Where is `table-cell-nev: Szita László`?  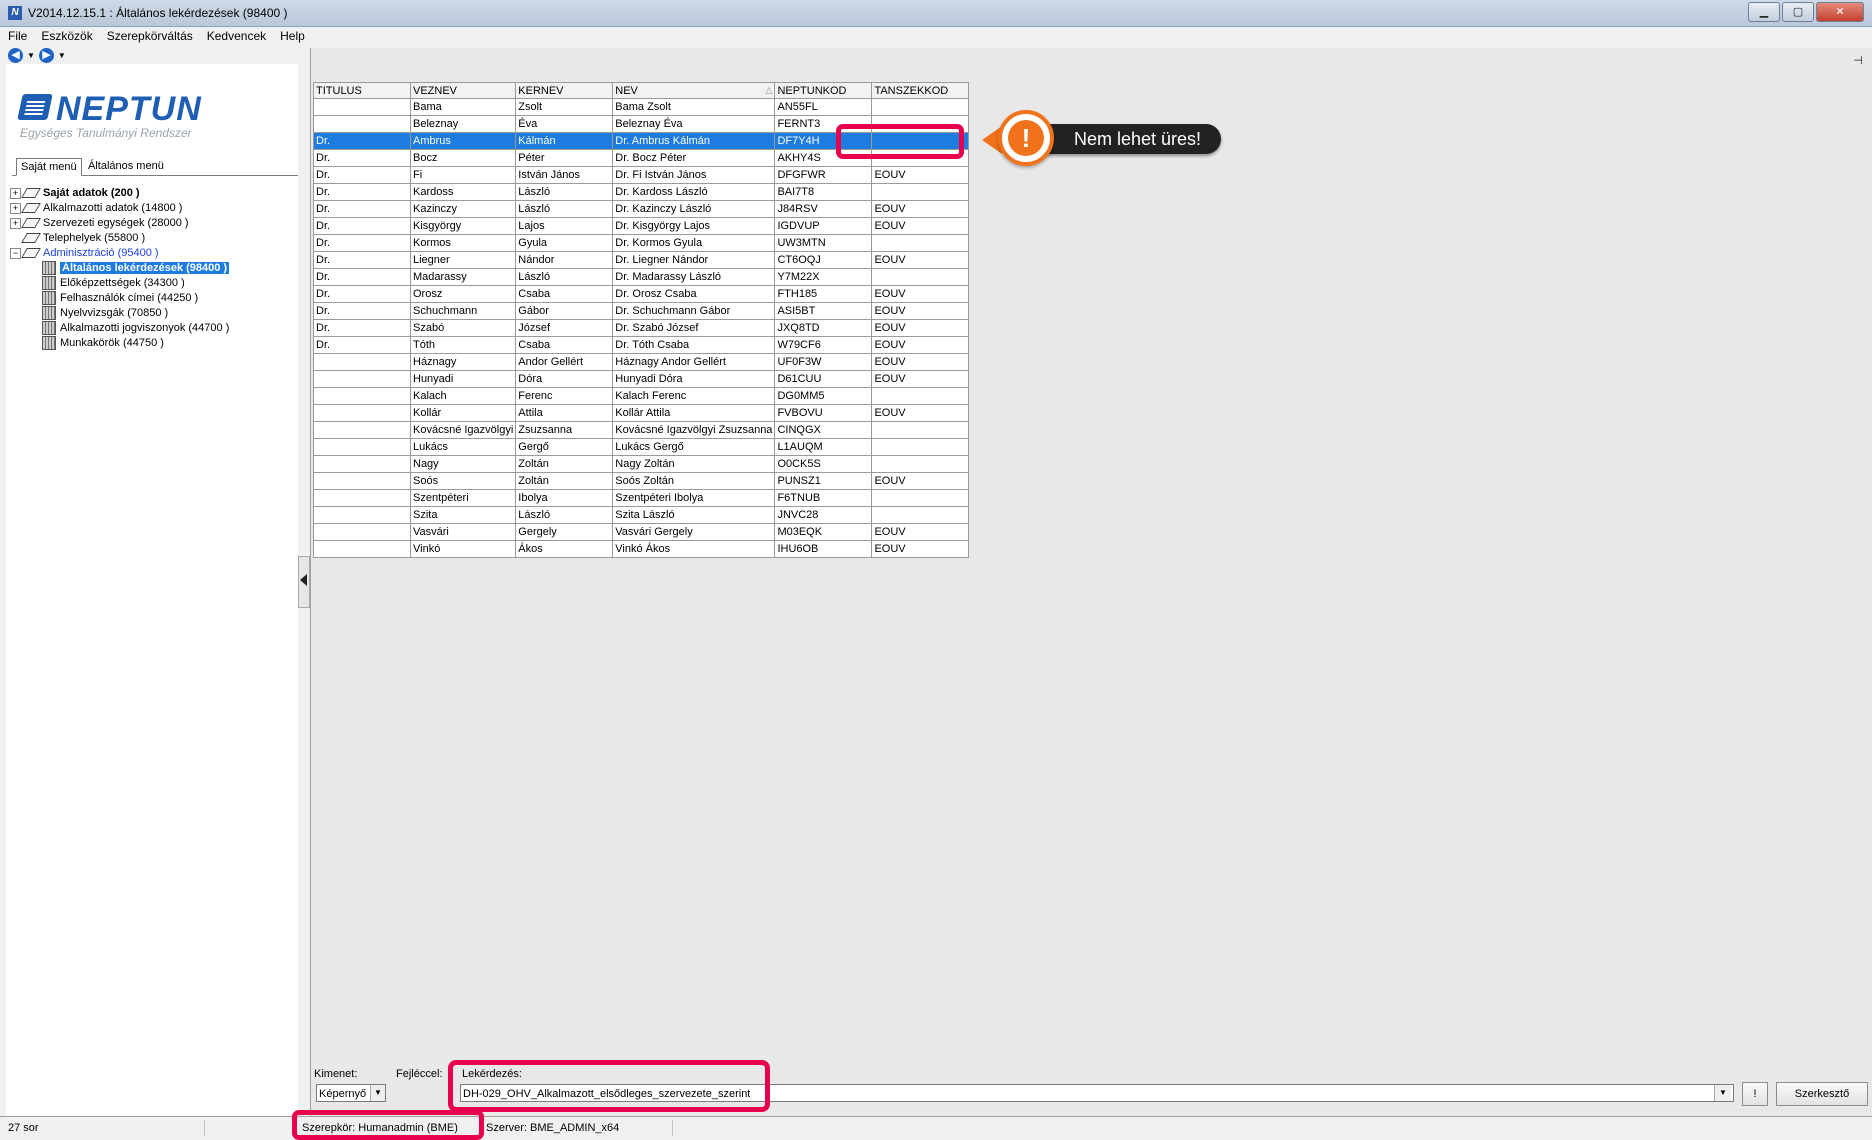 table-cell-nev: Szita László is located at coordinates (694, 515).